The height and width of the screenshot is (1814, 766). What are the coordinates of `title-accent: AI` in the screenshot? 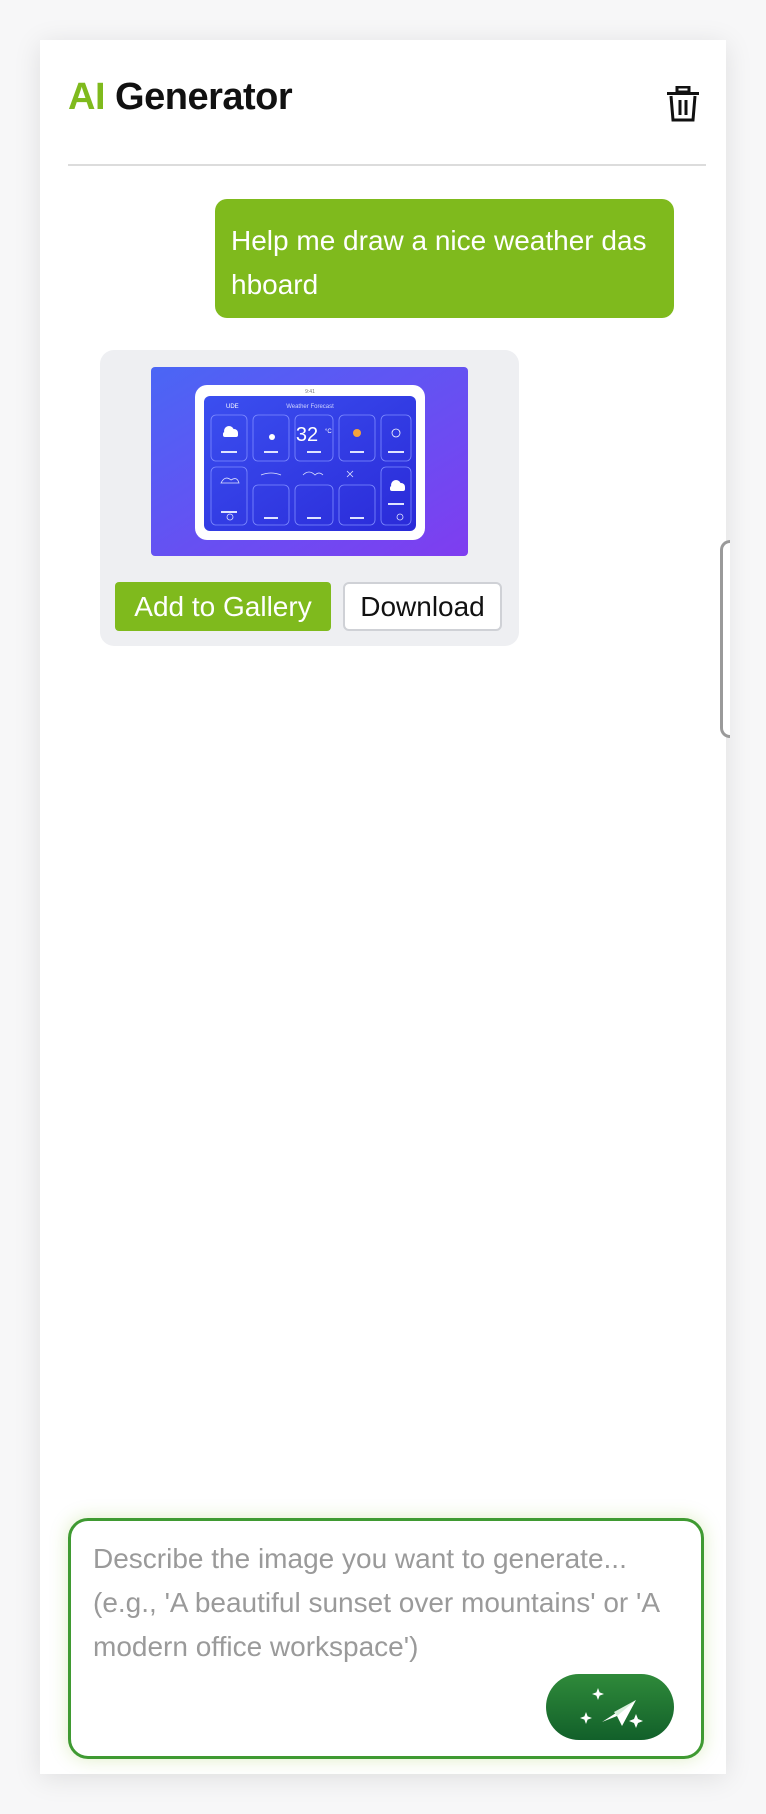 It's located at (87, 97).